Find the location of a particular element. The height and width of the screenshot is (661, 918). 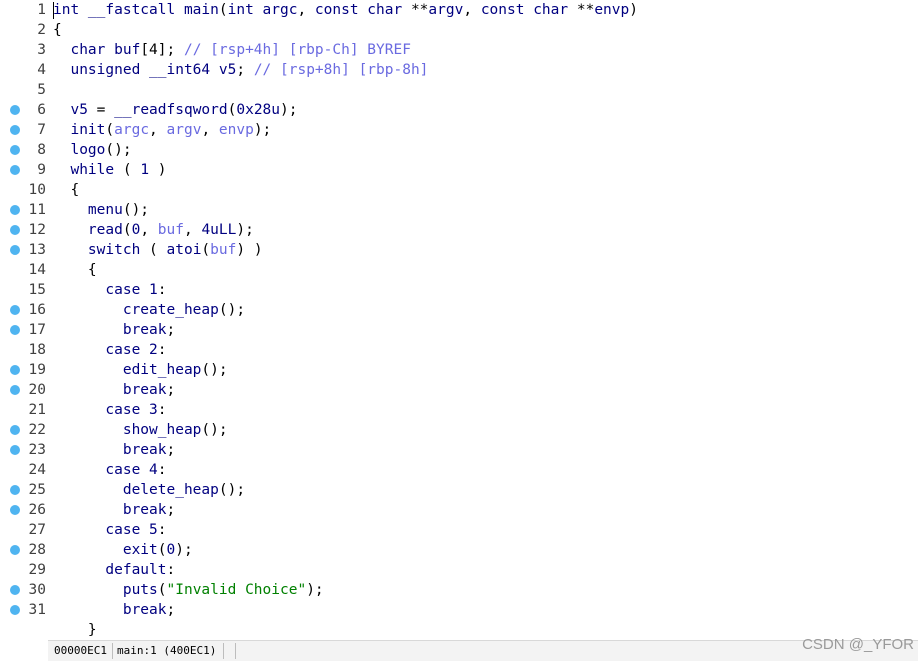

line-code-text: } is located at coordinates (75, 630).